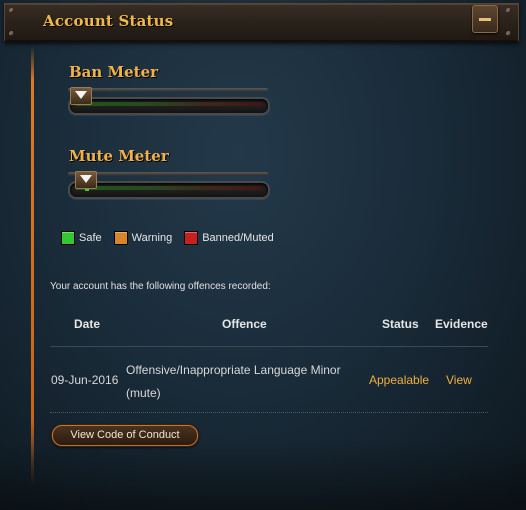 The image size is (526, 510). I want to click on ban-meter, so click(169, 102).